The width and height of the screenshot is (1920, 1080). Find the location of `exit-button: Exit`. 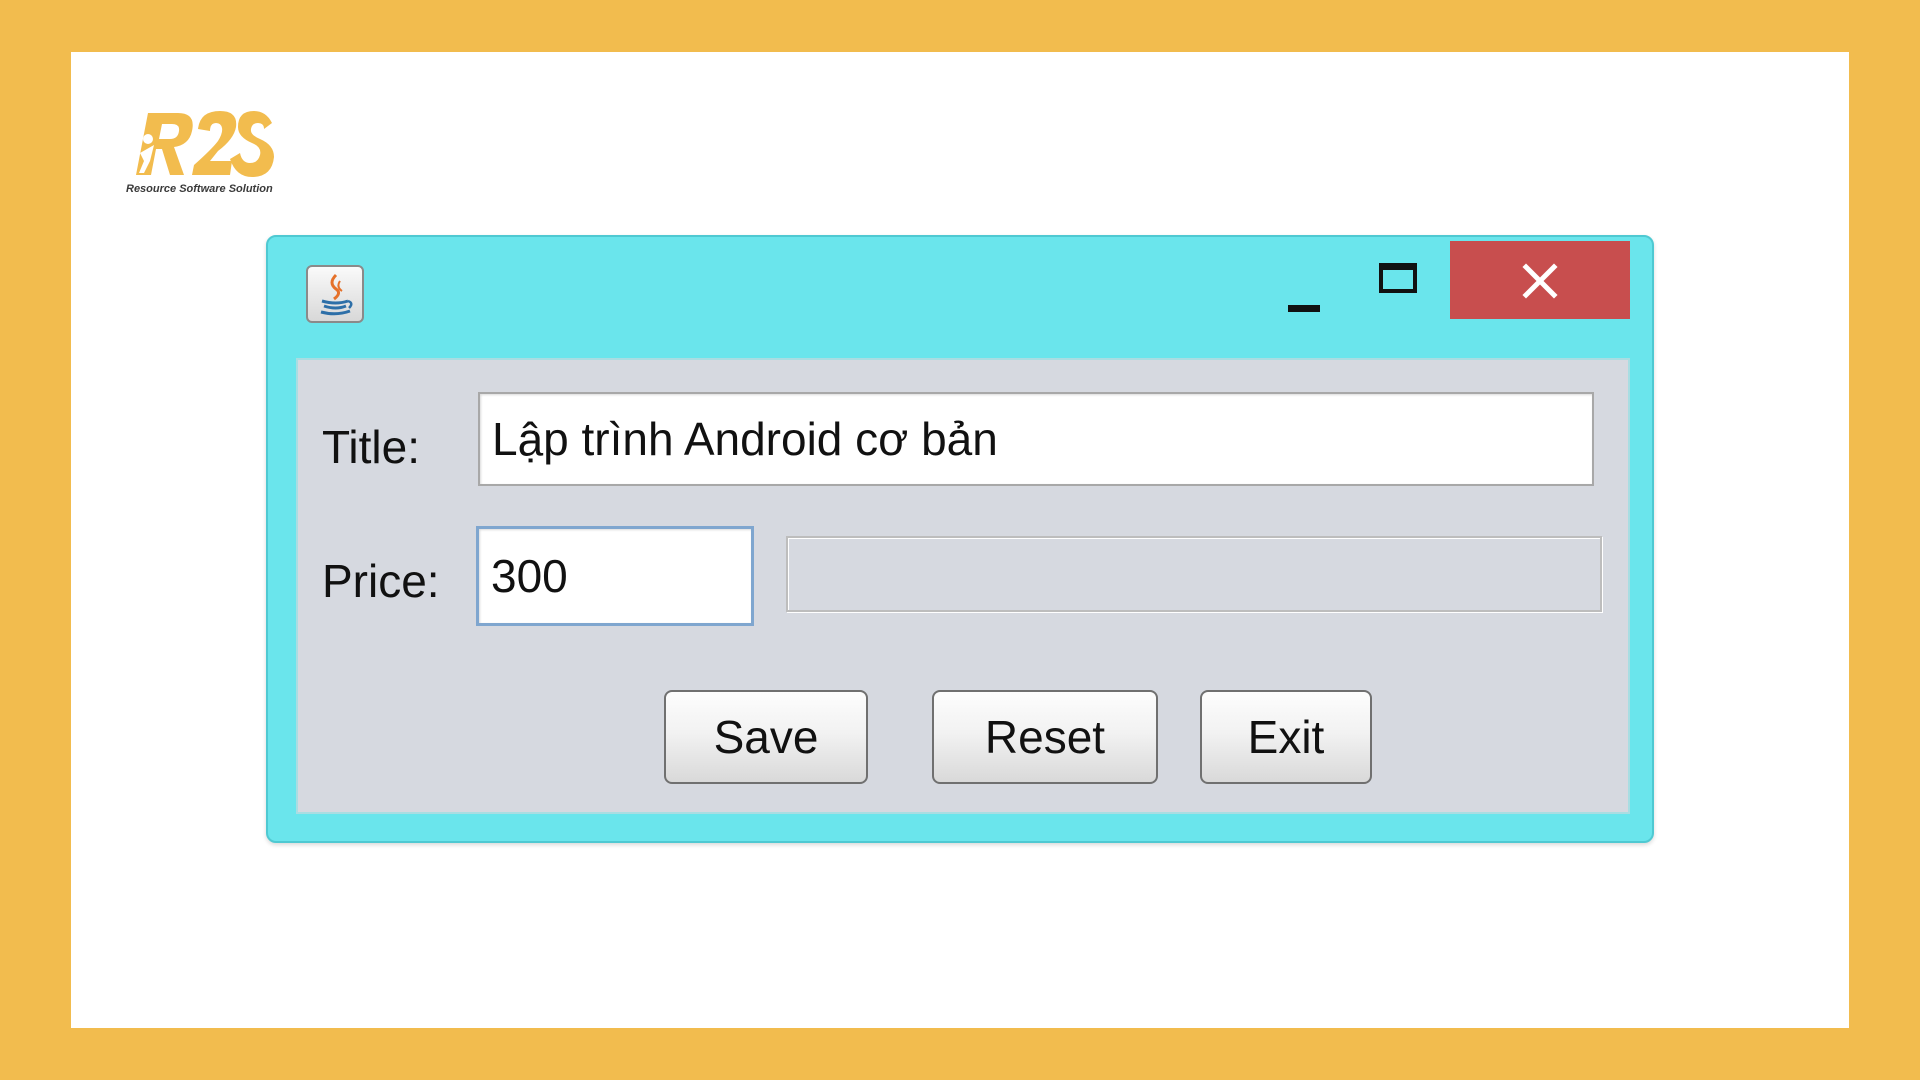

exit-button: Exit is located at coordinates (1286, 737).